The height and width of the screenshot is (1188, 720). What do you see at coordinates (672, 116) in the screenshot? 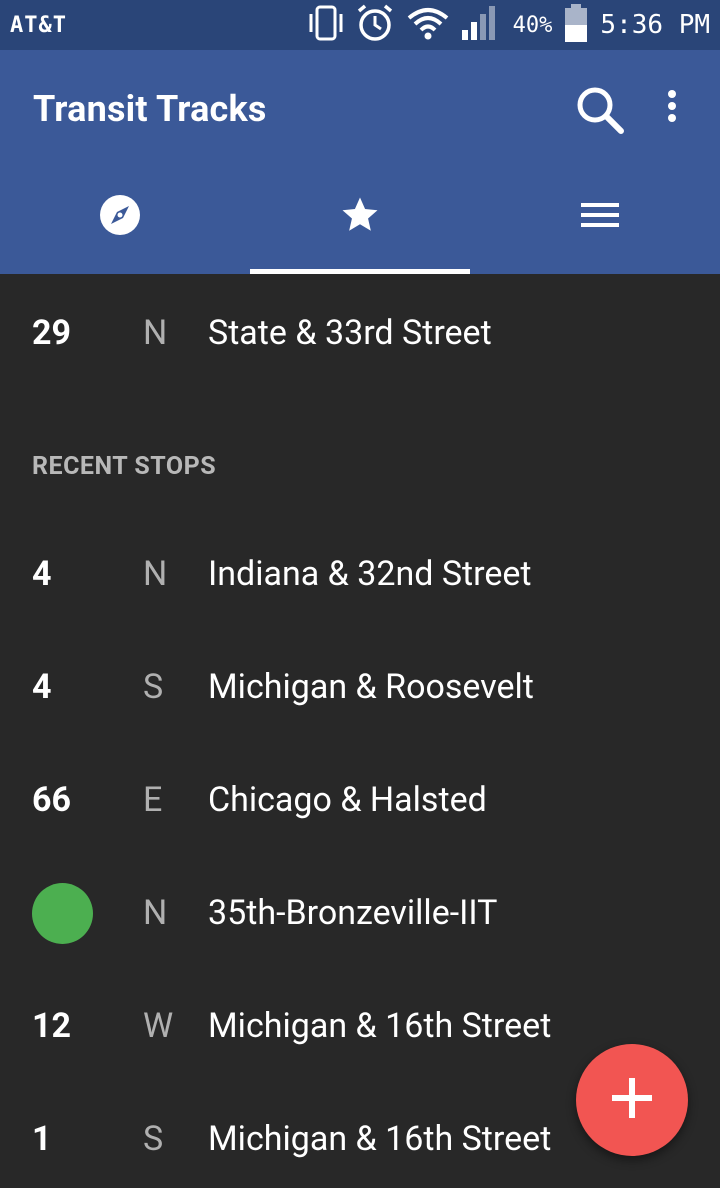
I see `more-vert-icon` at bounding box center [672, 116].